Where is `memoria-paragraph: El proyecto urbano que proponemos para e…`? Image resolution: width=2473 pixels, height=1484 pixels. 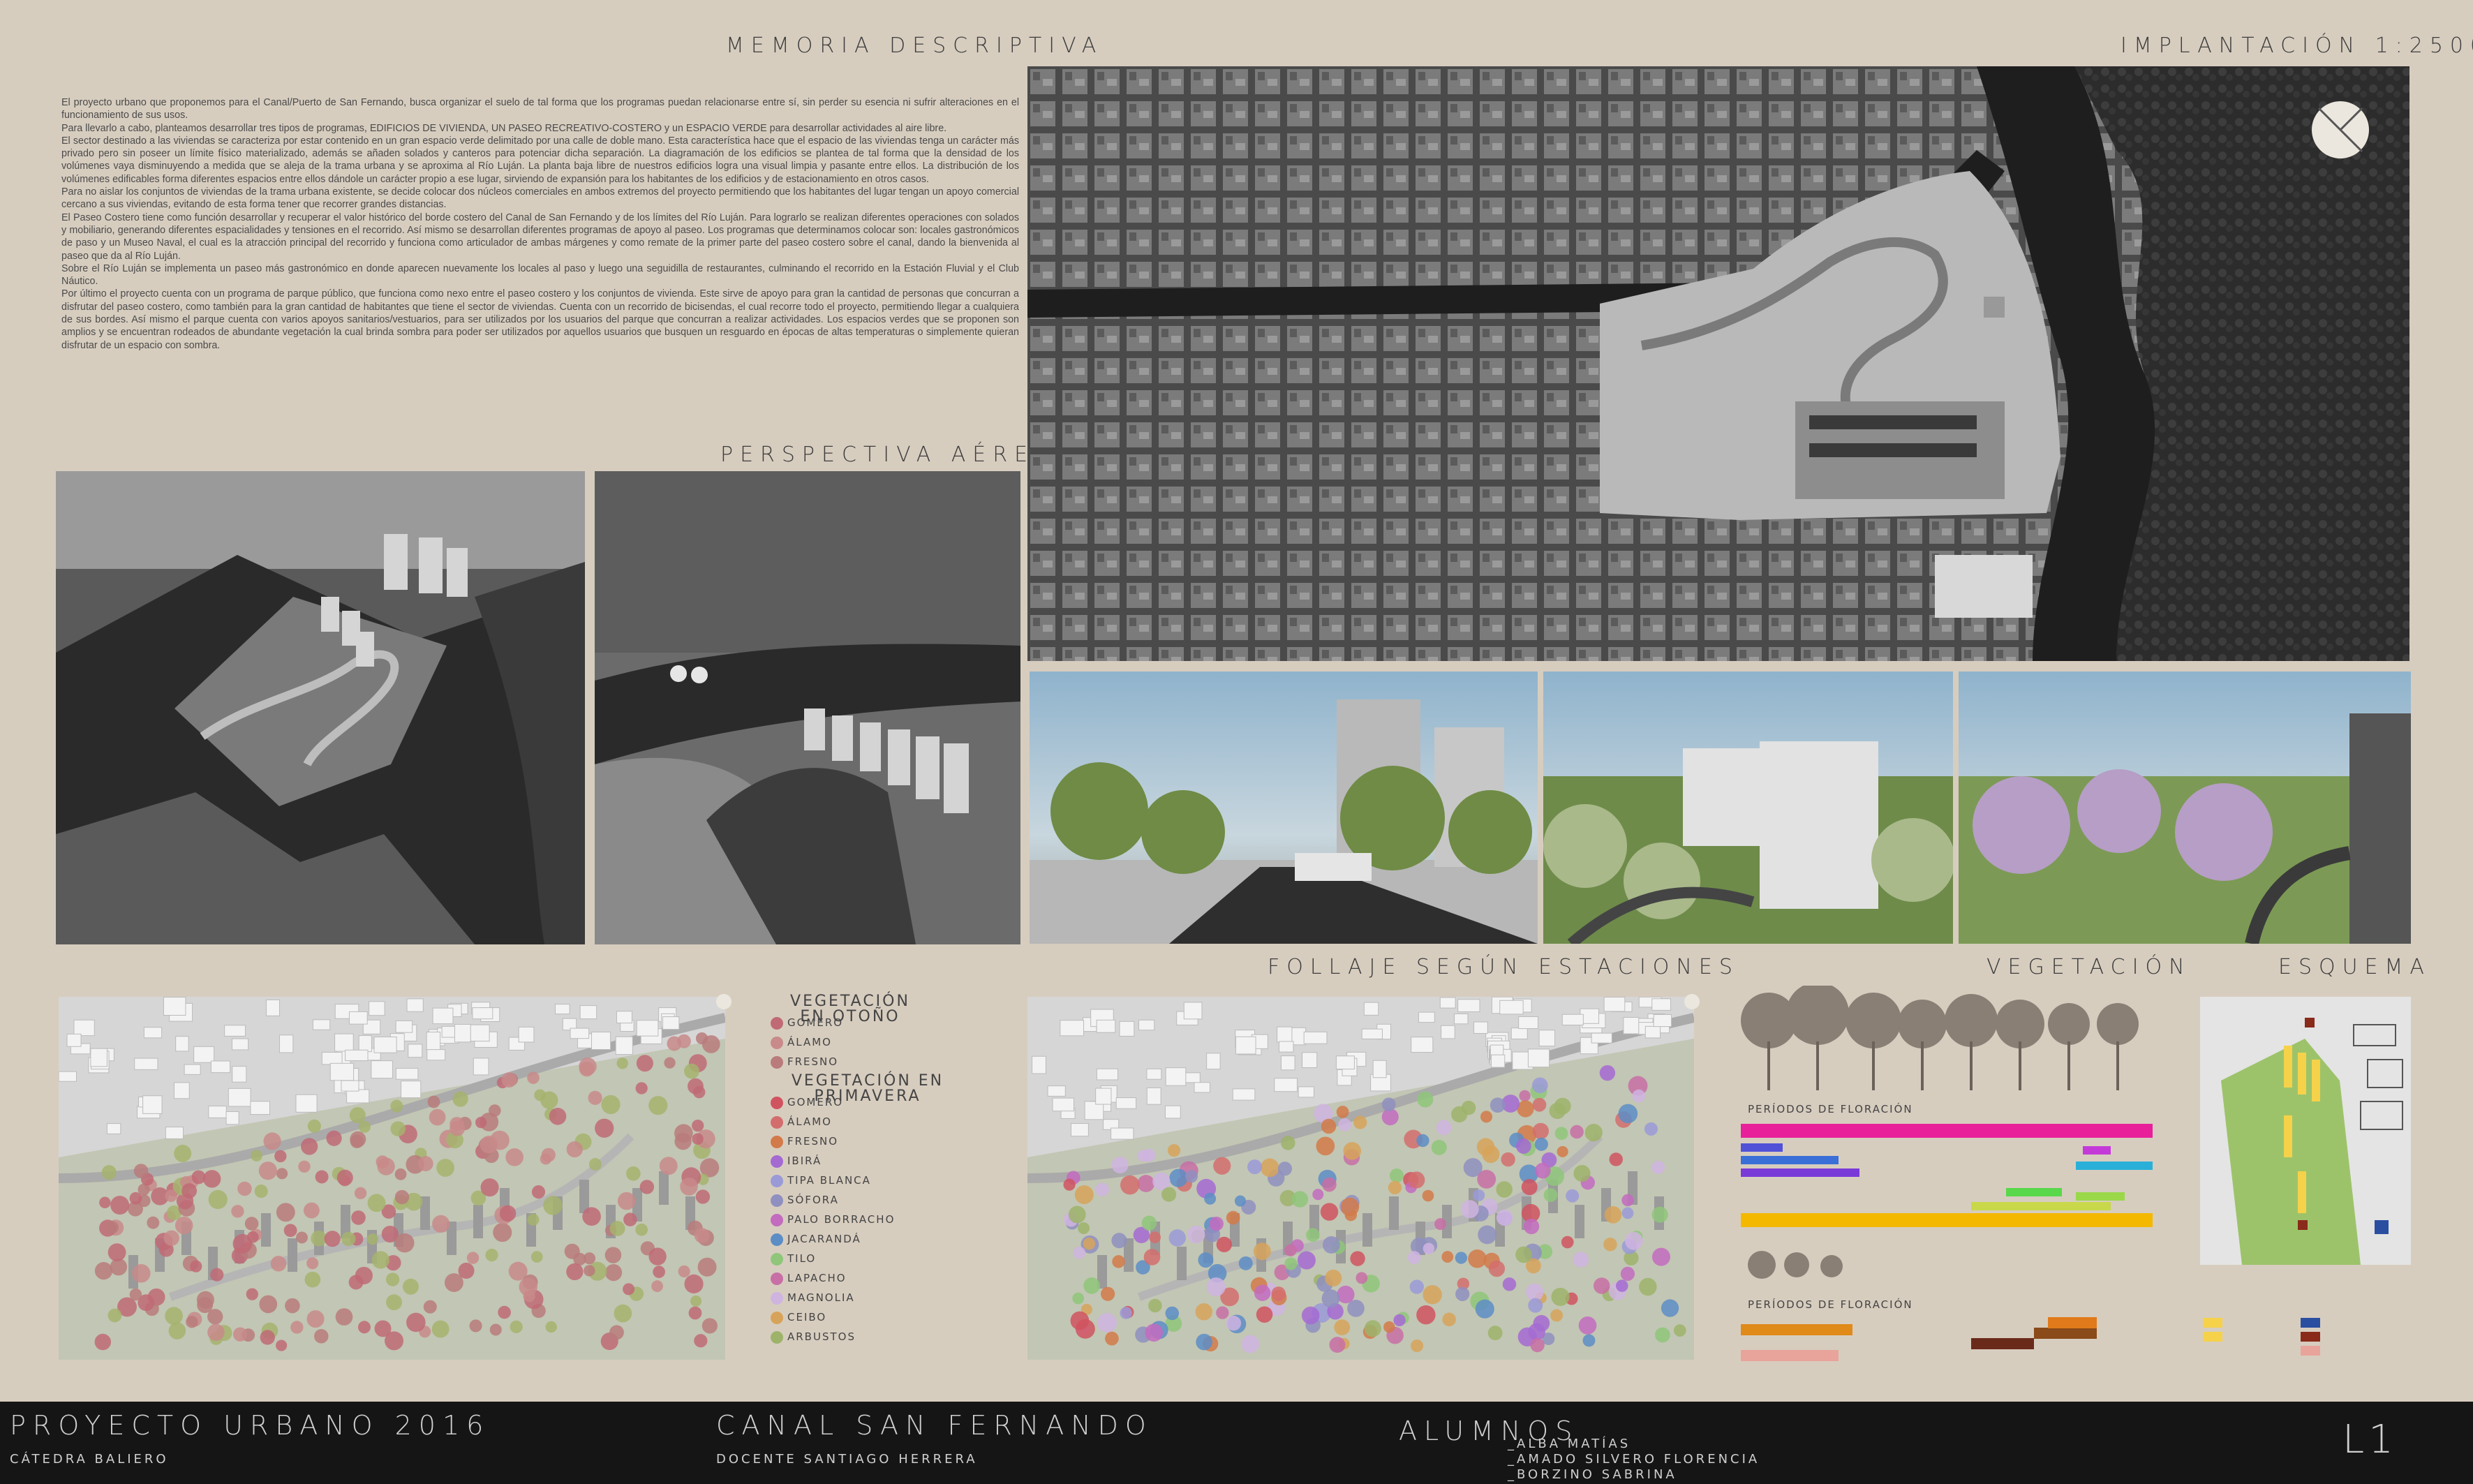 memoria-paragraph: El proyecto urbano que proponemos para e… is located at coordinates (540, 109).